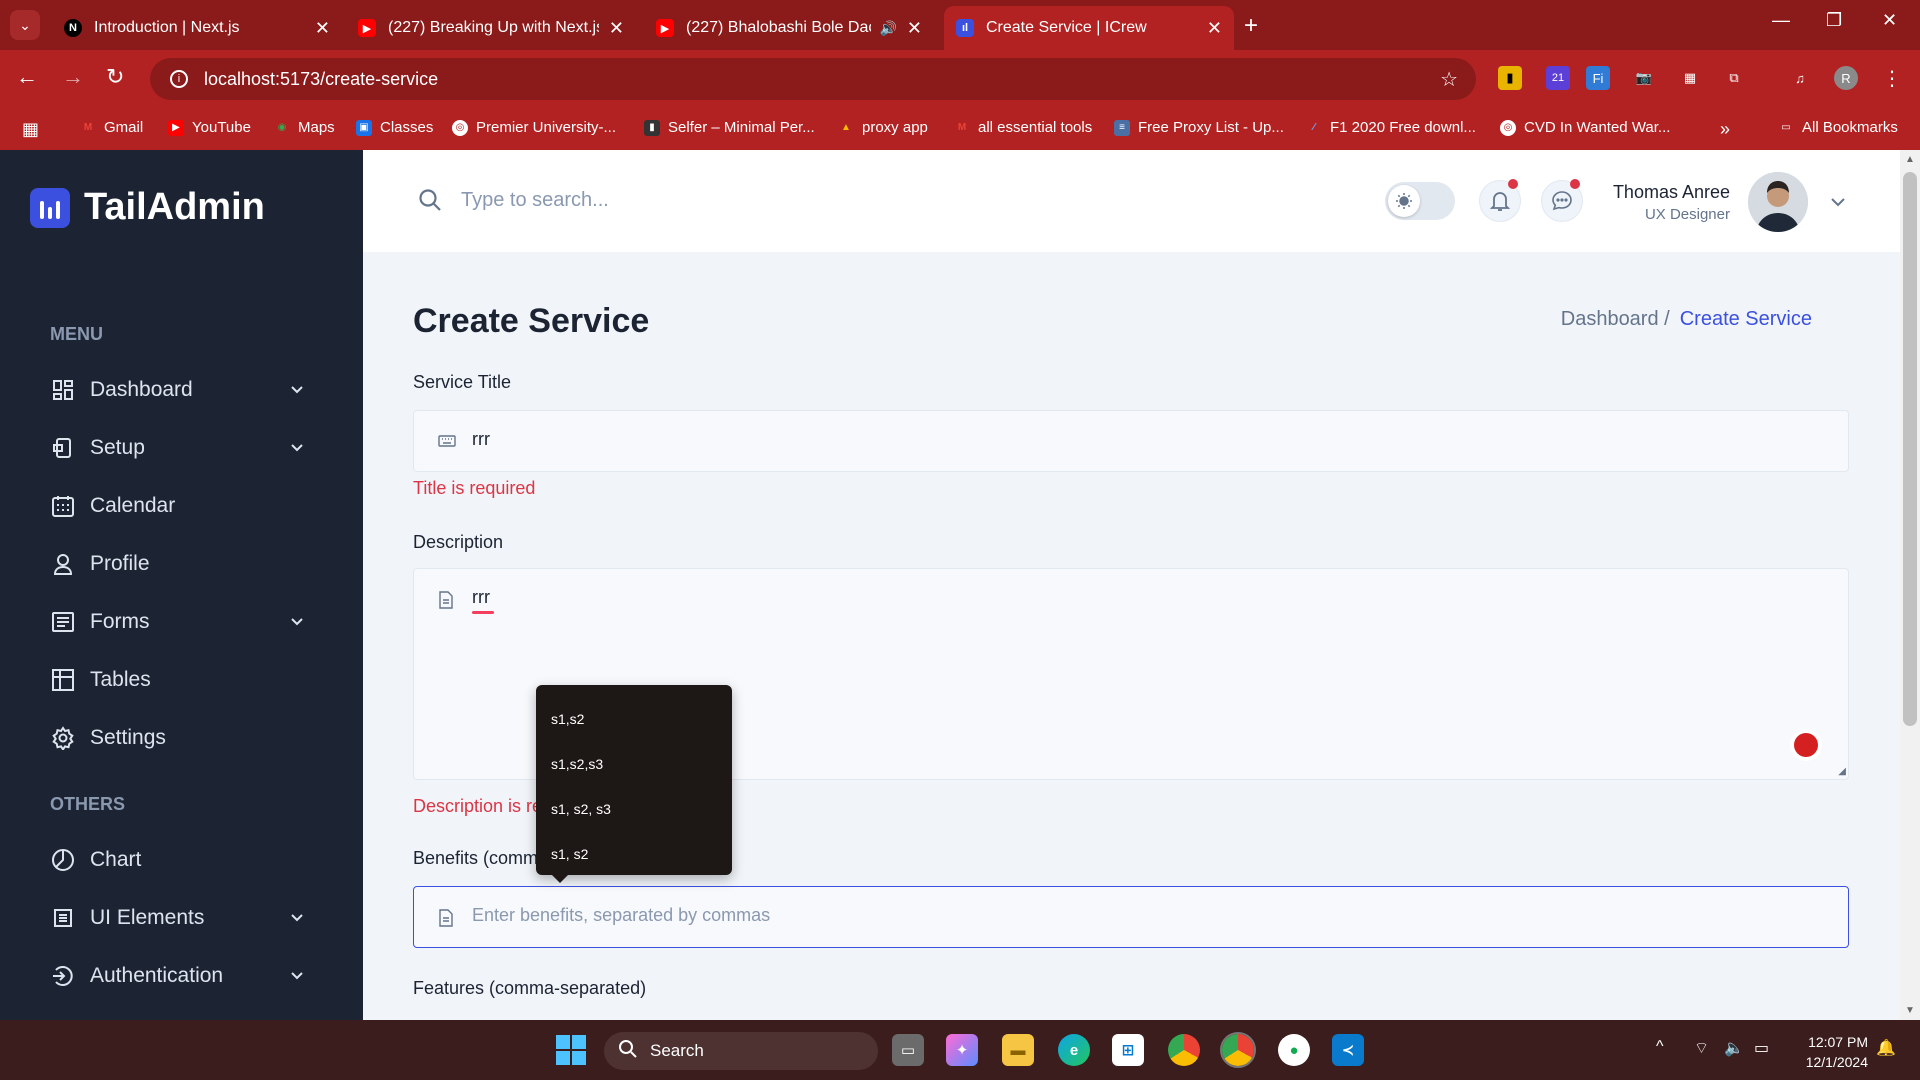  What do you see at coordinates (1089, 28) in the screenshot?
I see `browser-tab-active: ıl Create Service | ICrew ✕` at bounding box center [1089, 28].